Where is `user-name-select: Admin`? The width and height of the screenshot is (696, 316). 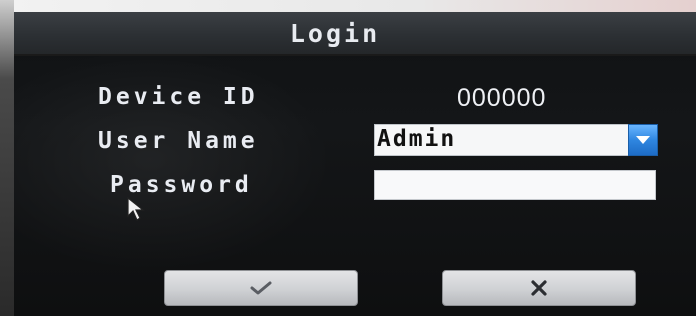 user-name-select: Admin is located at coordinates (516, 140).